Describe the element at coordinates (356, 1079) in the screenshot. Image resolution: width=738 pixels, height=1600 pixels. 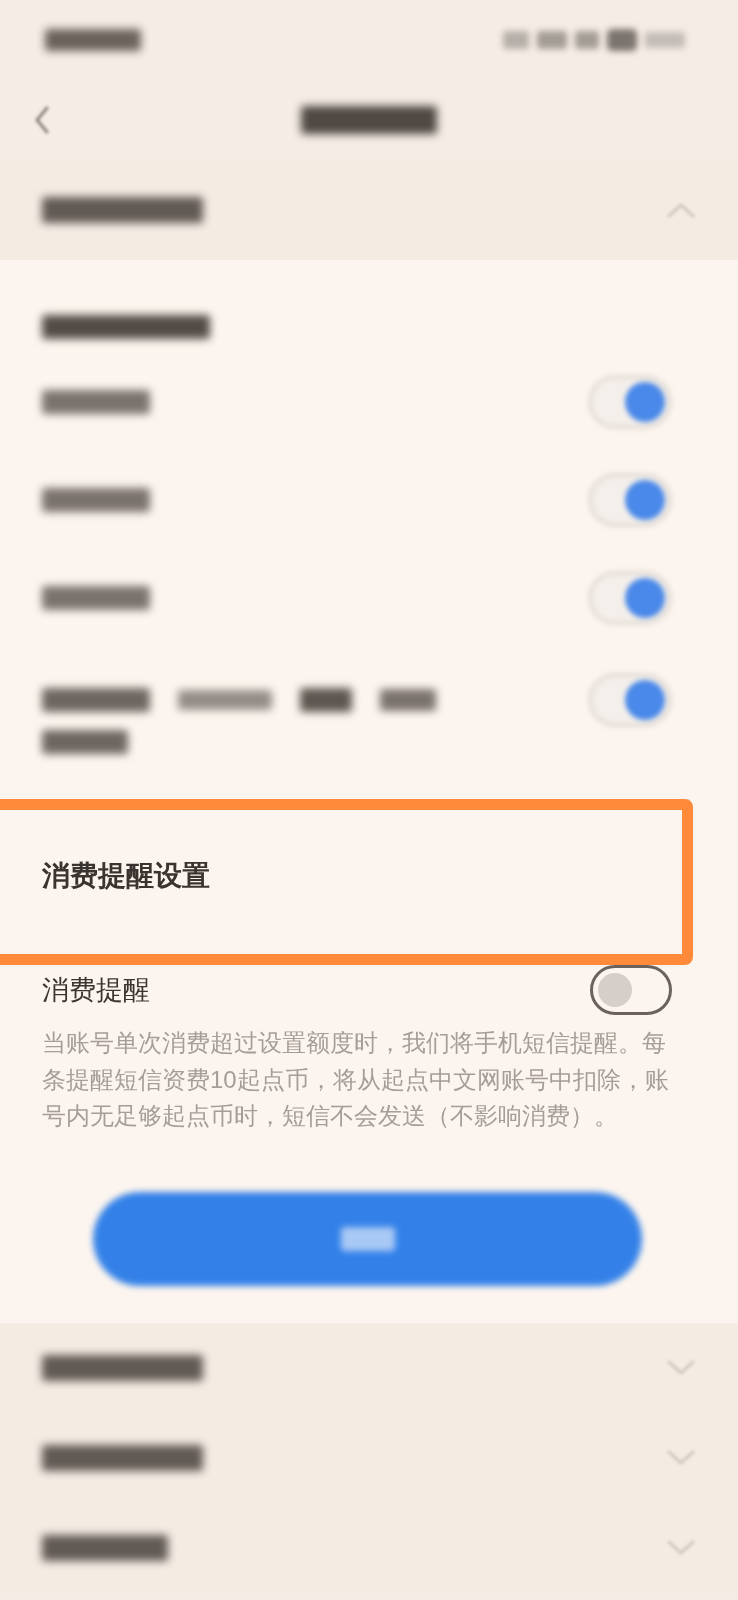
I see `description-text: 当账号单次消费超过设置额度时，我们将手机短信提醒。每条提醒短信资费10起点币，将从起点中文网账号中扣除，账号内无足够起点币时，短信不会发送（不影响消费）。` at that location.